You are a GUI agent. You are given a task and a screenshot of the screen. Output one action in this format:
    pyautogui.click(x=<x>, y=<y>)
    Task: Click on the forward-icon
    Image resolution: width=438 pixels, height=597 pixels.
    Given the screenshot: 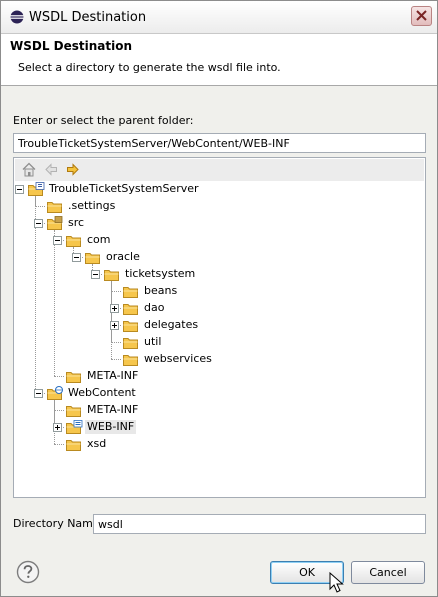 What is the action you would take?
    pyautogui.click(x=73, y=169)
    